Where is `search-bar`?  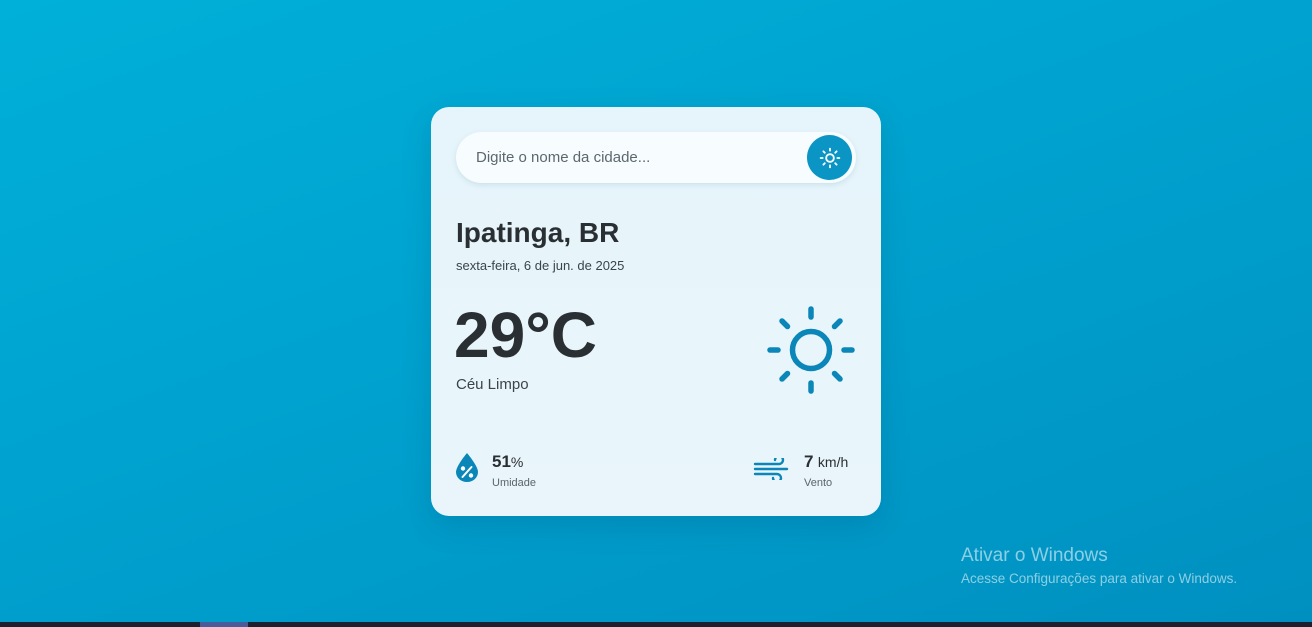 search-bar is located at coordinates (656, 157).